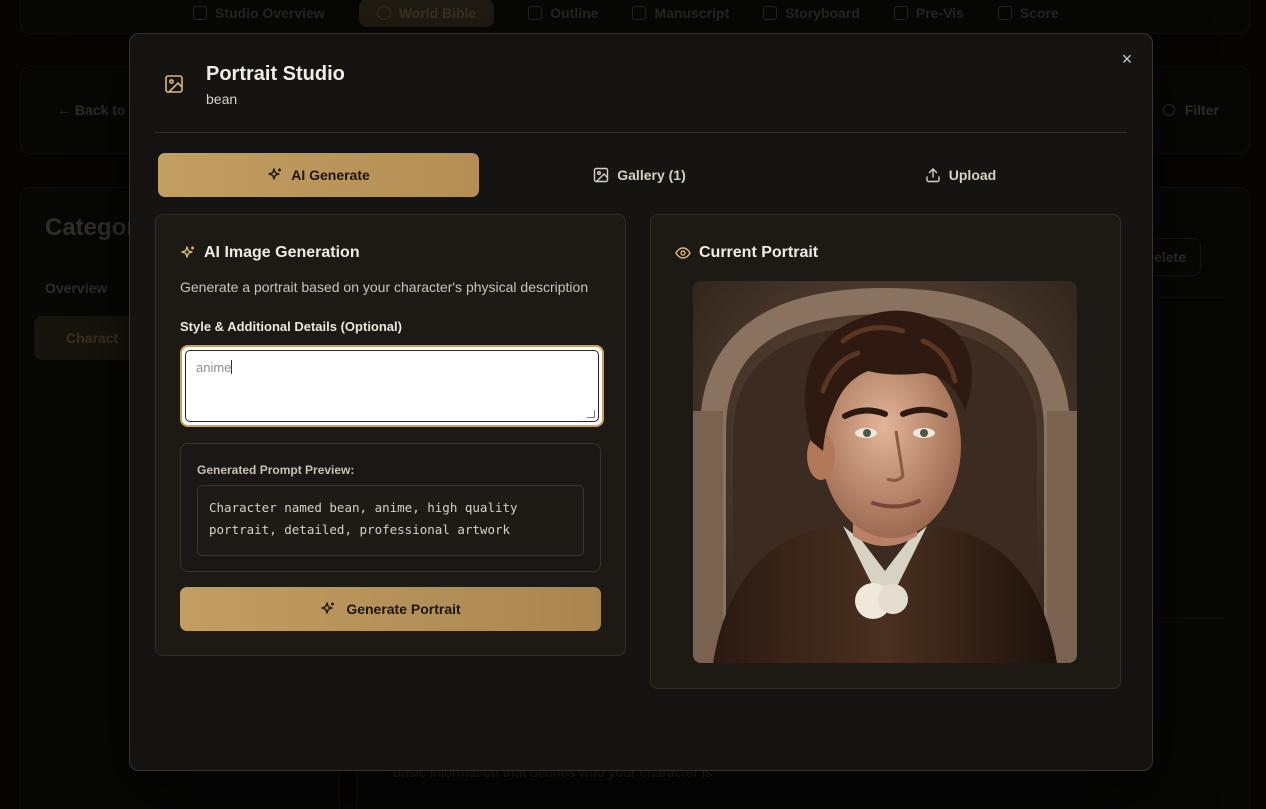 The width and height of the screenshot is (1266, 809). I want to click on style-textarea: anime, so click(392, 386).